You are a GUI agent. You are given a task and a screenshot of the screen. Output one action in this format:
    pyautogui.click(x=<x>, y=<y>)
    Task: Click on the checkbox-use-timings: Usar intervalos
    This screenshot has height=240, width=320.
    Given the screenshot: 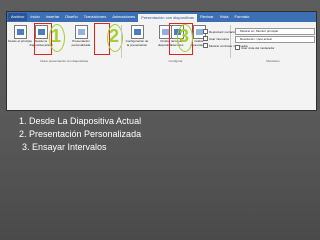 What is the action you would take?
    pyautogui.click(x=216, y=38)
    